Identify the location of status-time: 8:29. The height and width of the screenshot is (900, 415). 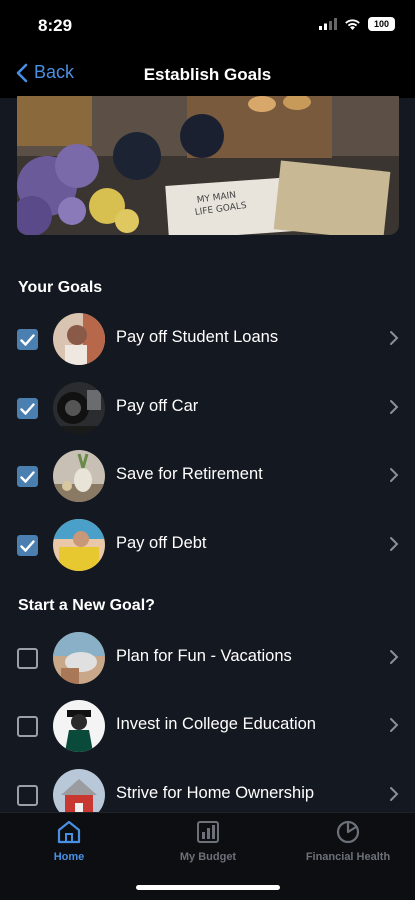
(55, 25).